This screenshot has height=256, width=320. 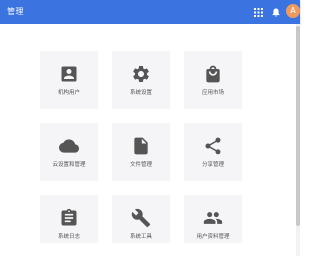 I want to click on tile-file-management: 文件管理, so click(x=141, y=152).